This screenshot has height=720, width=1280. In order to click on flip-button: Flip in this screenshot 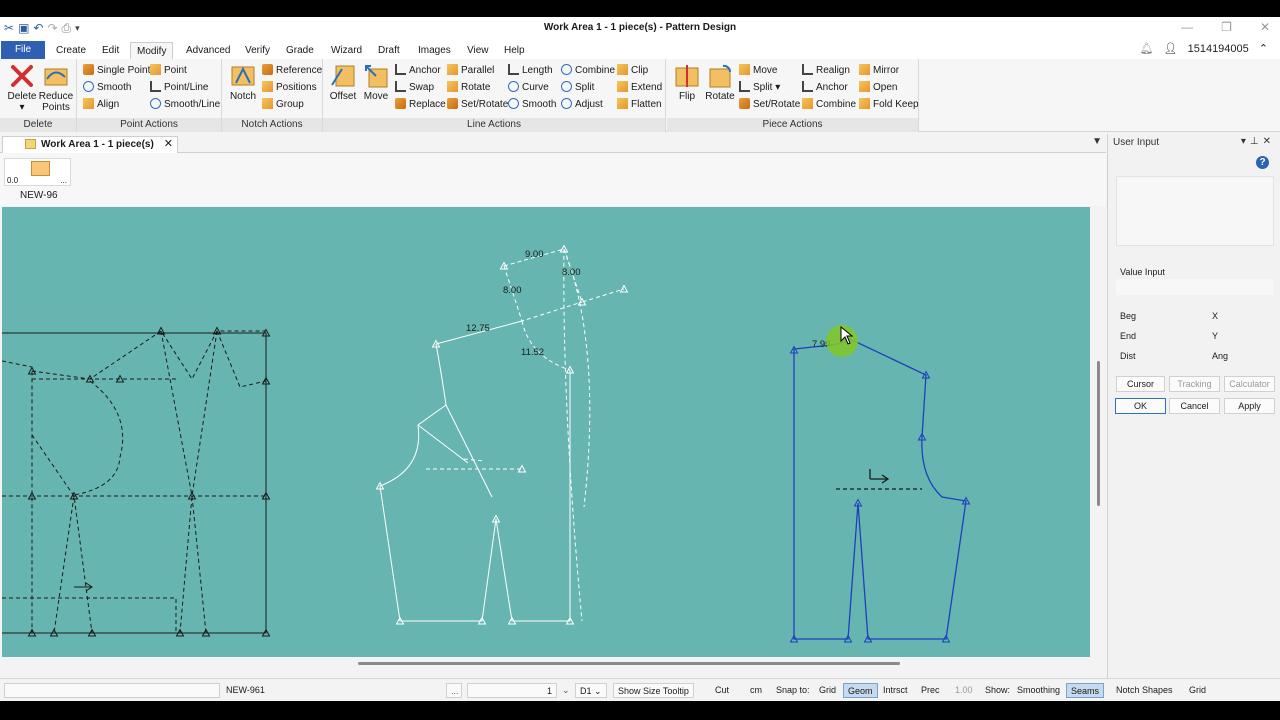, I will do `click(687, 82)`.